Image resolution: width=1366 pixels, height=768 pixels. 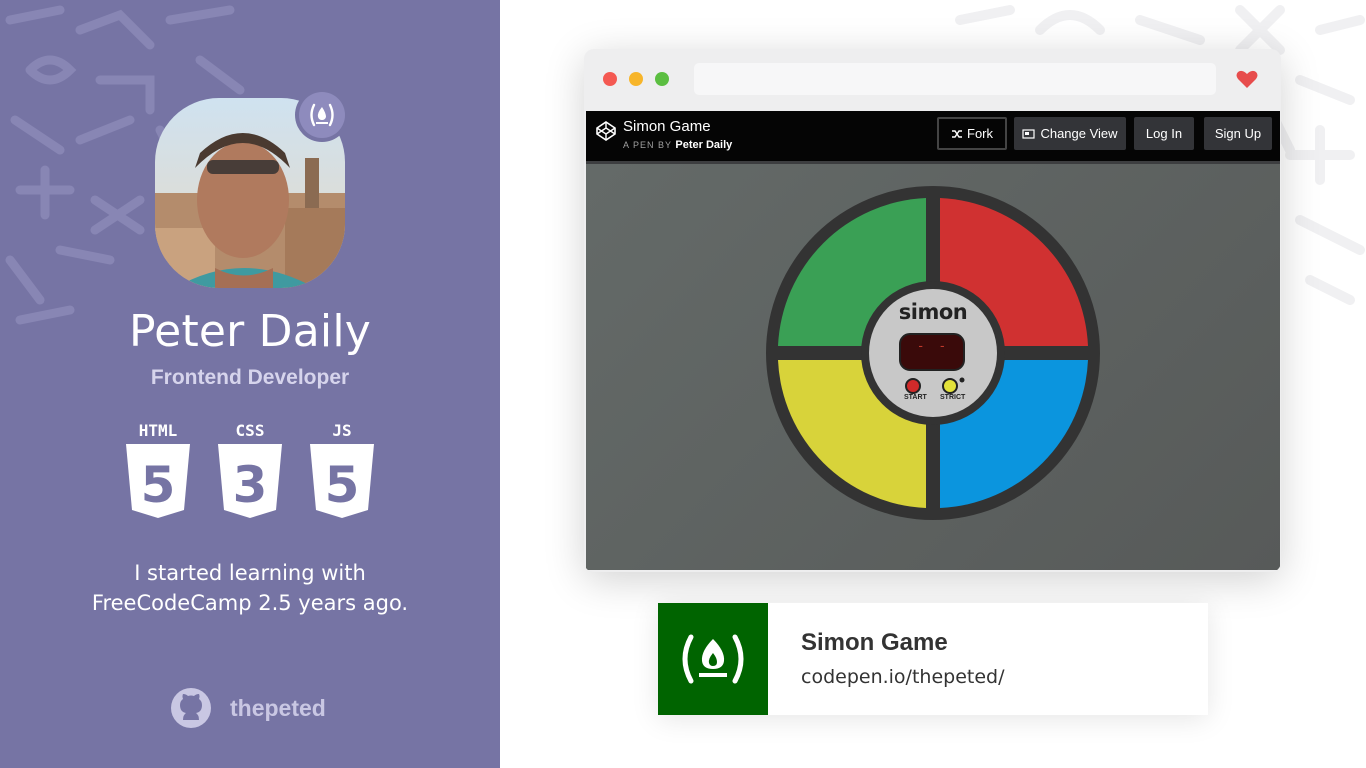 I want to click on simon-count: - -, so click(x=933, y=346).